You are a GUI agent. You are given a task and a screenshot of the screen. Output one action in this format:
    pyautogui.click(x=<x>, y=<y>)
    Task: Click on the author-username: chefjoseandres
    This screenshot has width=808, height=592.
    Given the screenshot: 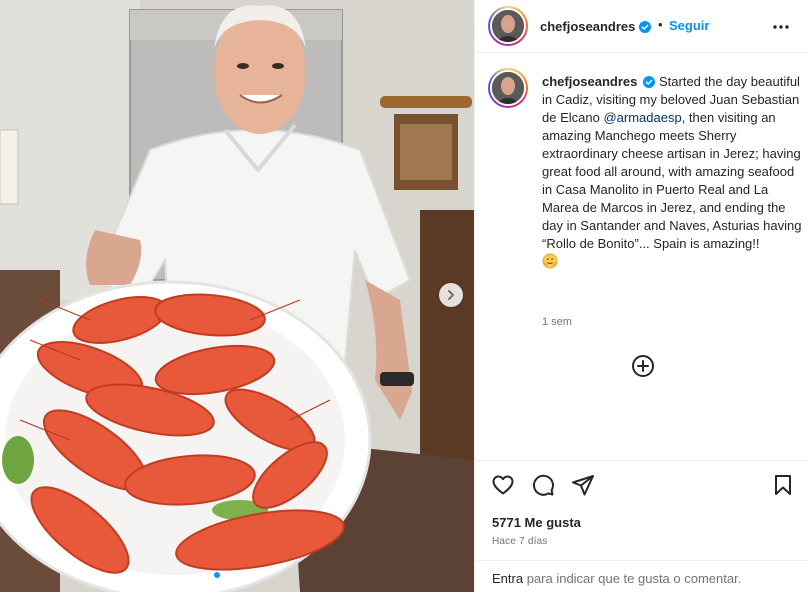 What is the action you would take?
    pyautogui.click(x=587, y=26)
    